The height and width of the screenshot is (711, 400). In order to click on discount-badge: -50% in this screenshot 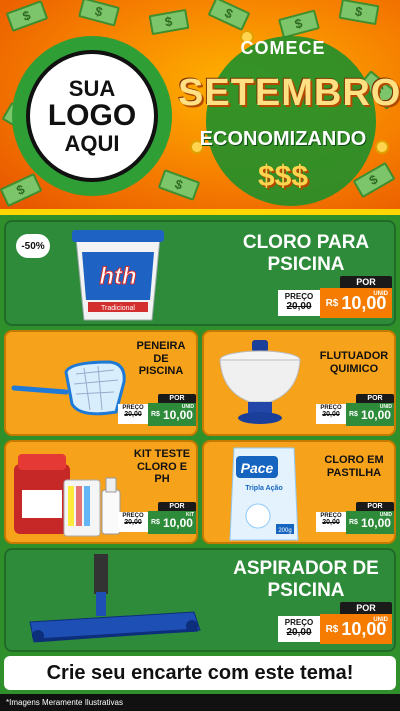, I will do `click(33, 246)`.